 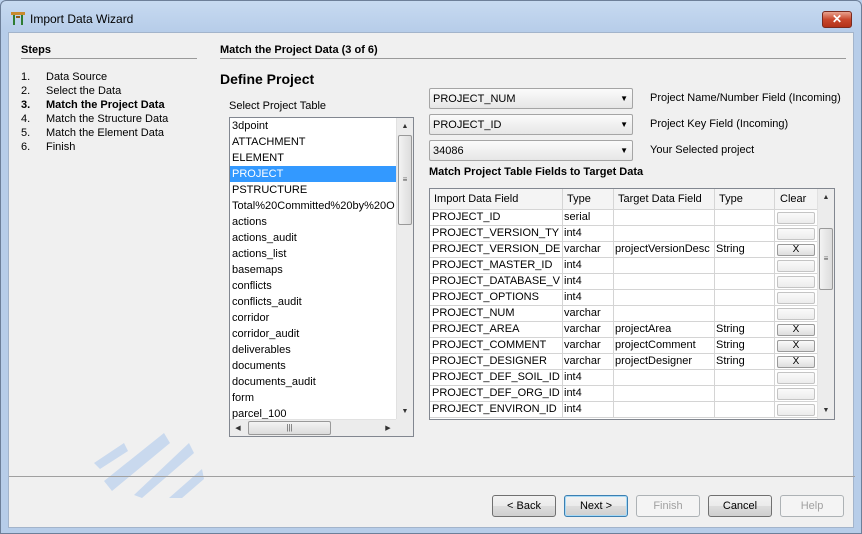 What do you see at coordinates (313, 318) in the screenshot?
I see `list-item: corridor` at bounding box center [313, 318].